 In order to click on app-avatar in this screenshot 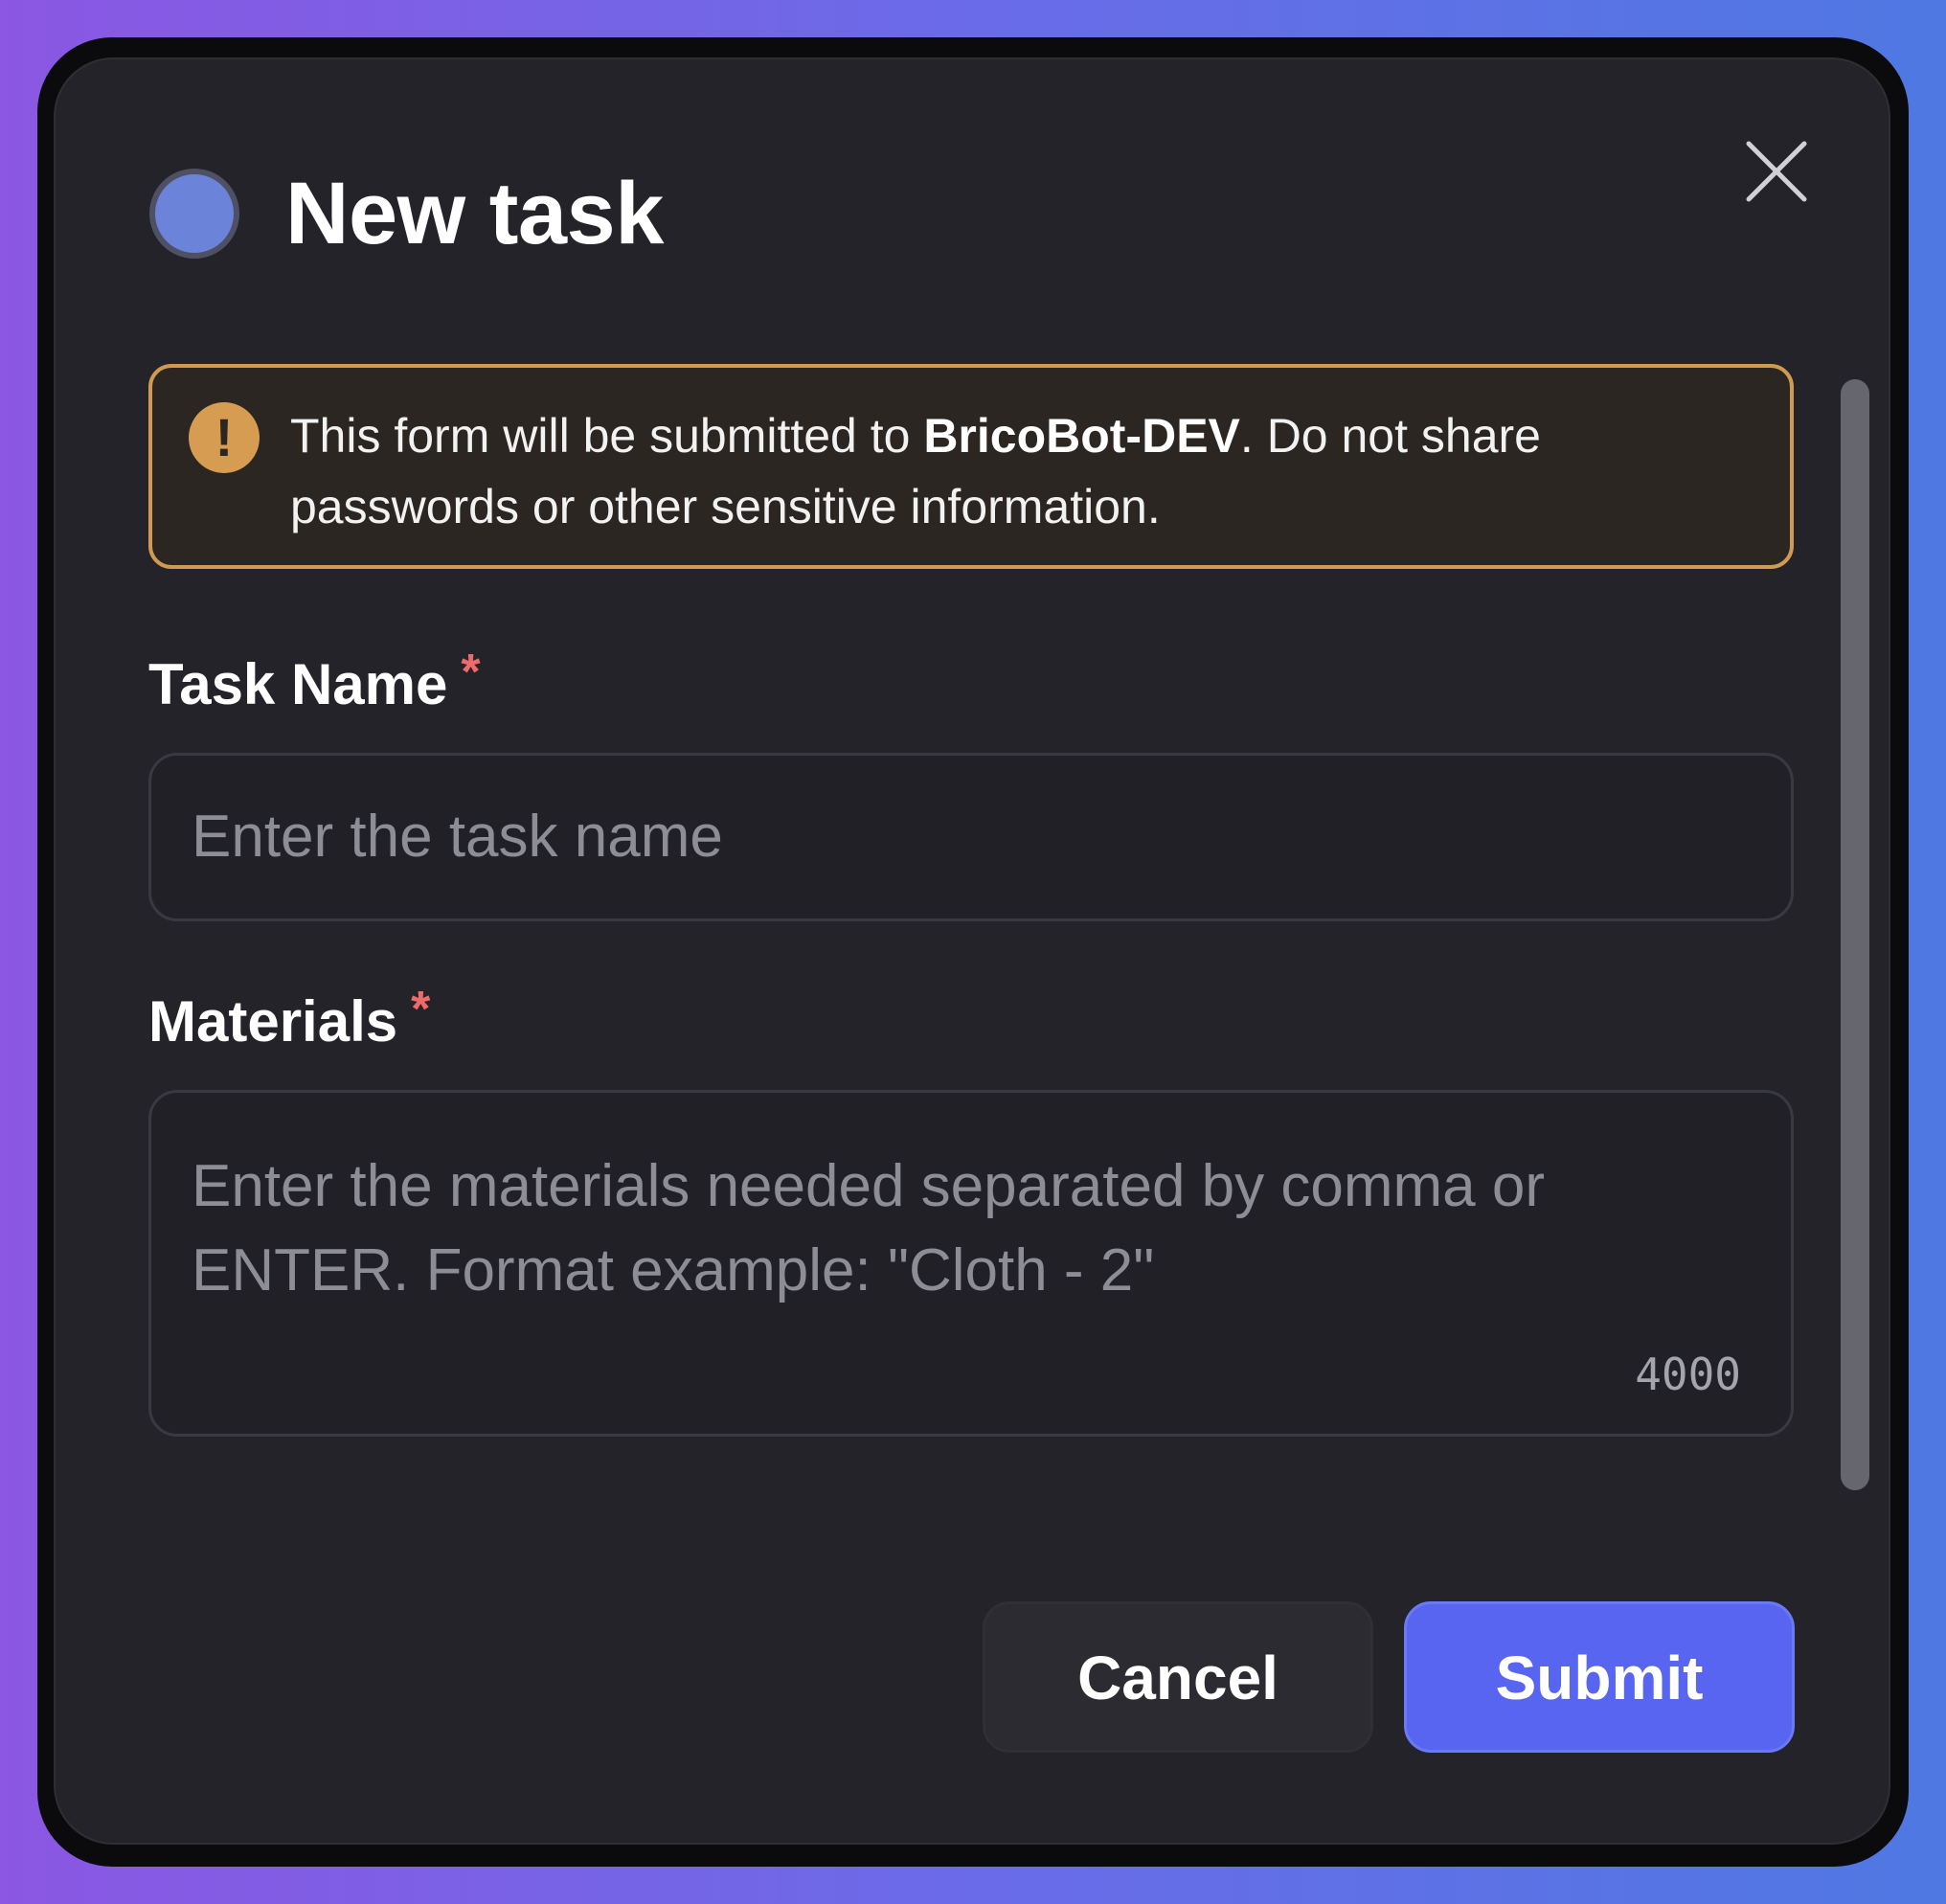, I will do `click(194, 214)`.